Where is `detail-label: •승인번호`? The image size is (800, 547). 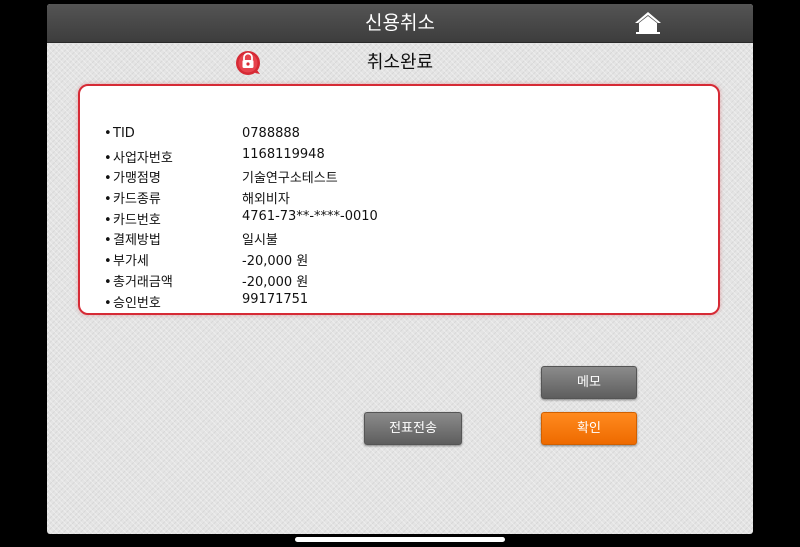
detail-label: •승인번호 is located at coordinates (132, 301).